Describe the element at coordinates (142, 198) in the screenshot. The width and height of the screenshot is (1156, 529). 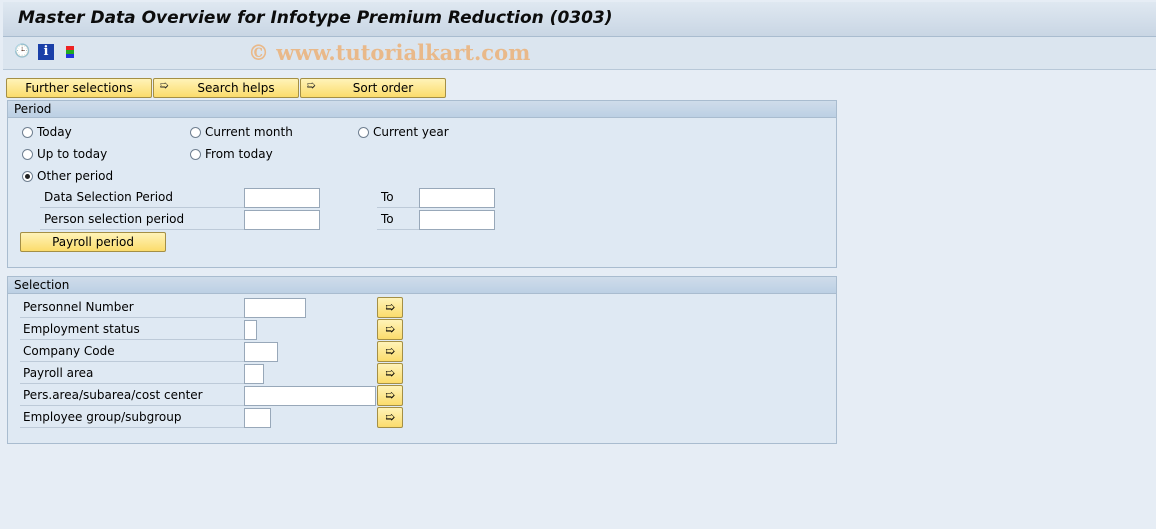
I see `data-selection-label: Data Selection Period` at that location.